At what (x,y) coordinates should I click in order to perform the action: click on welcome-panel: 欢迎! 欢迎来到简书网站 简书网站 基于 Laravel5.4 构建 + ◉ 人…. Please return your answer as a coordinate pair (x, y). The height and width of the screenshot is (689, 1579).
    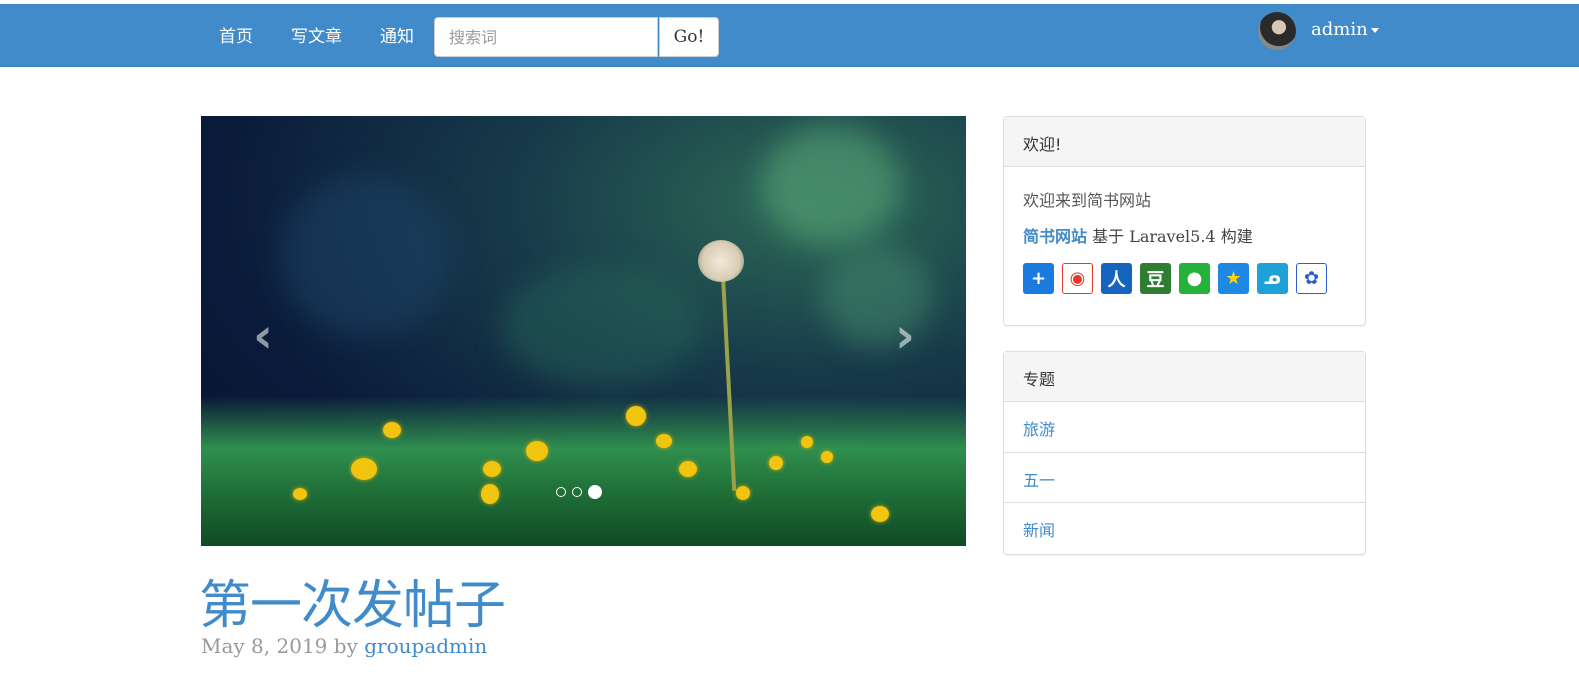
    Looking at the image, I should click on (1184, 221).